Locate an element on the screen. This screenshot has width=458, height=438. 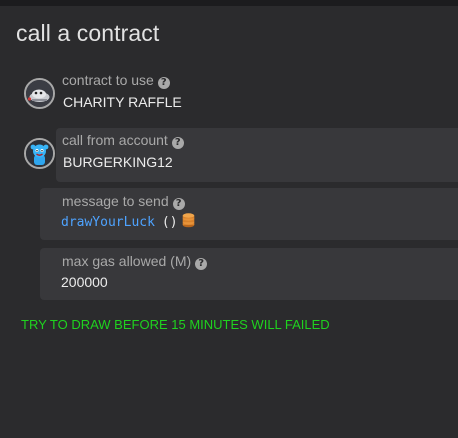
page-title: call a contract is located at coordinates (88, 33).